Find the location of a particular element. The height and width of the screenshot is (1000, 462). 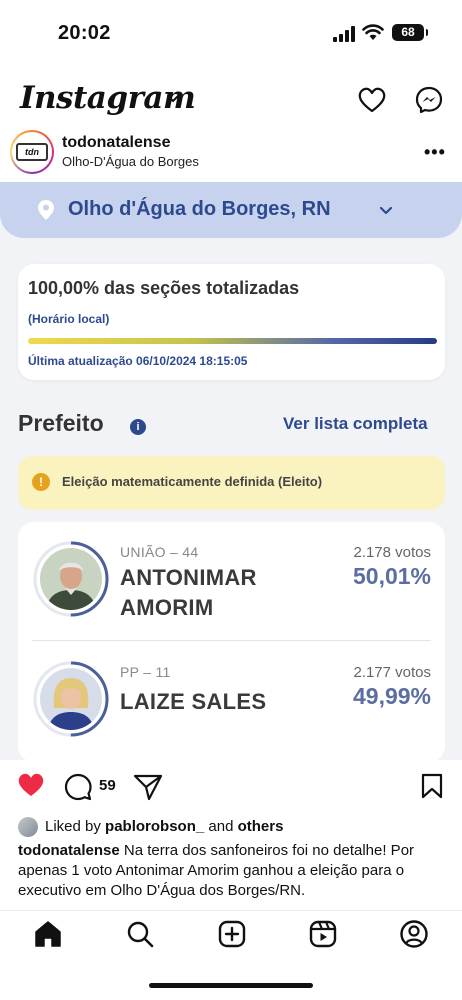

local-time-note: (Horário local) is located at coordinates (69, 319).